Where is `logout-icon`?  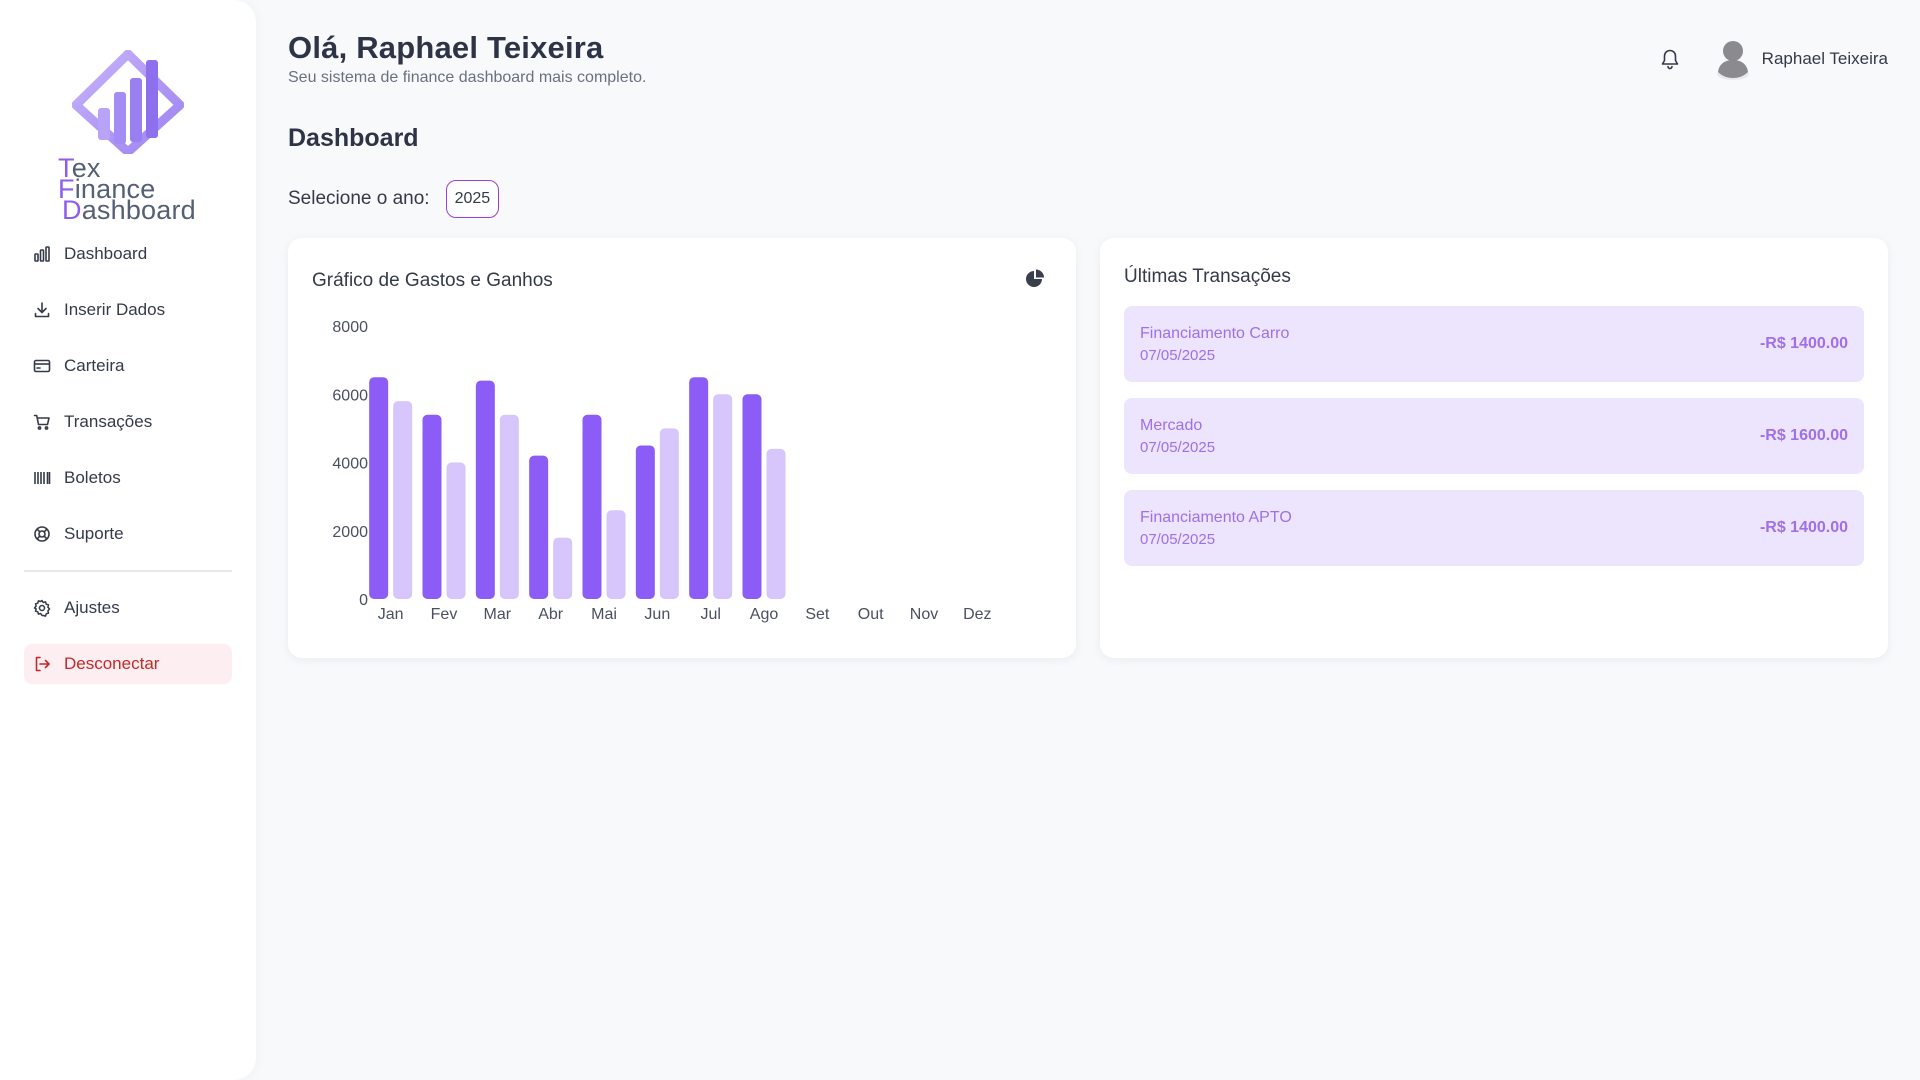
logout-icon is located at coordinates (42, 664).